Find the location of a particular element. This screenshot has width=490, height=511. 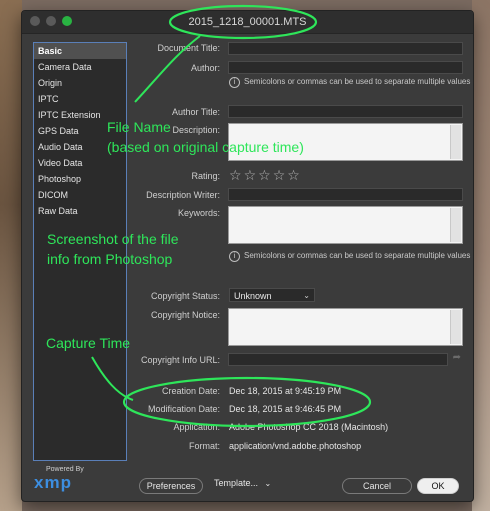

capture-time-ellipse is located at coordinates (247, 402).